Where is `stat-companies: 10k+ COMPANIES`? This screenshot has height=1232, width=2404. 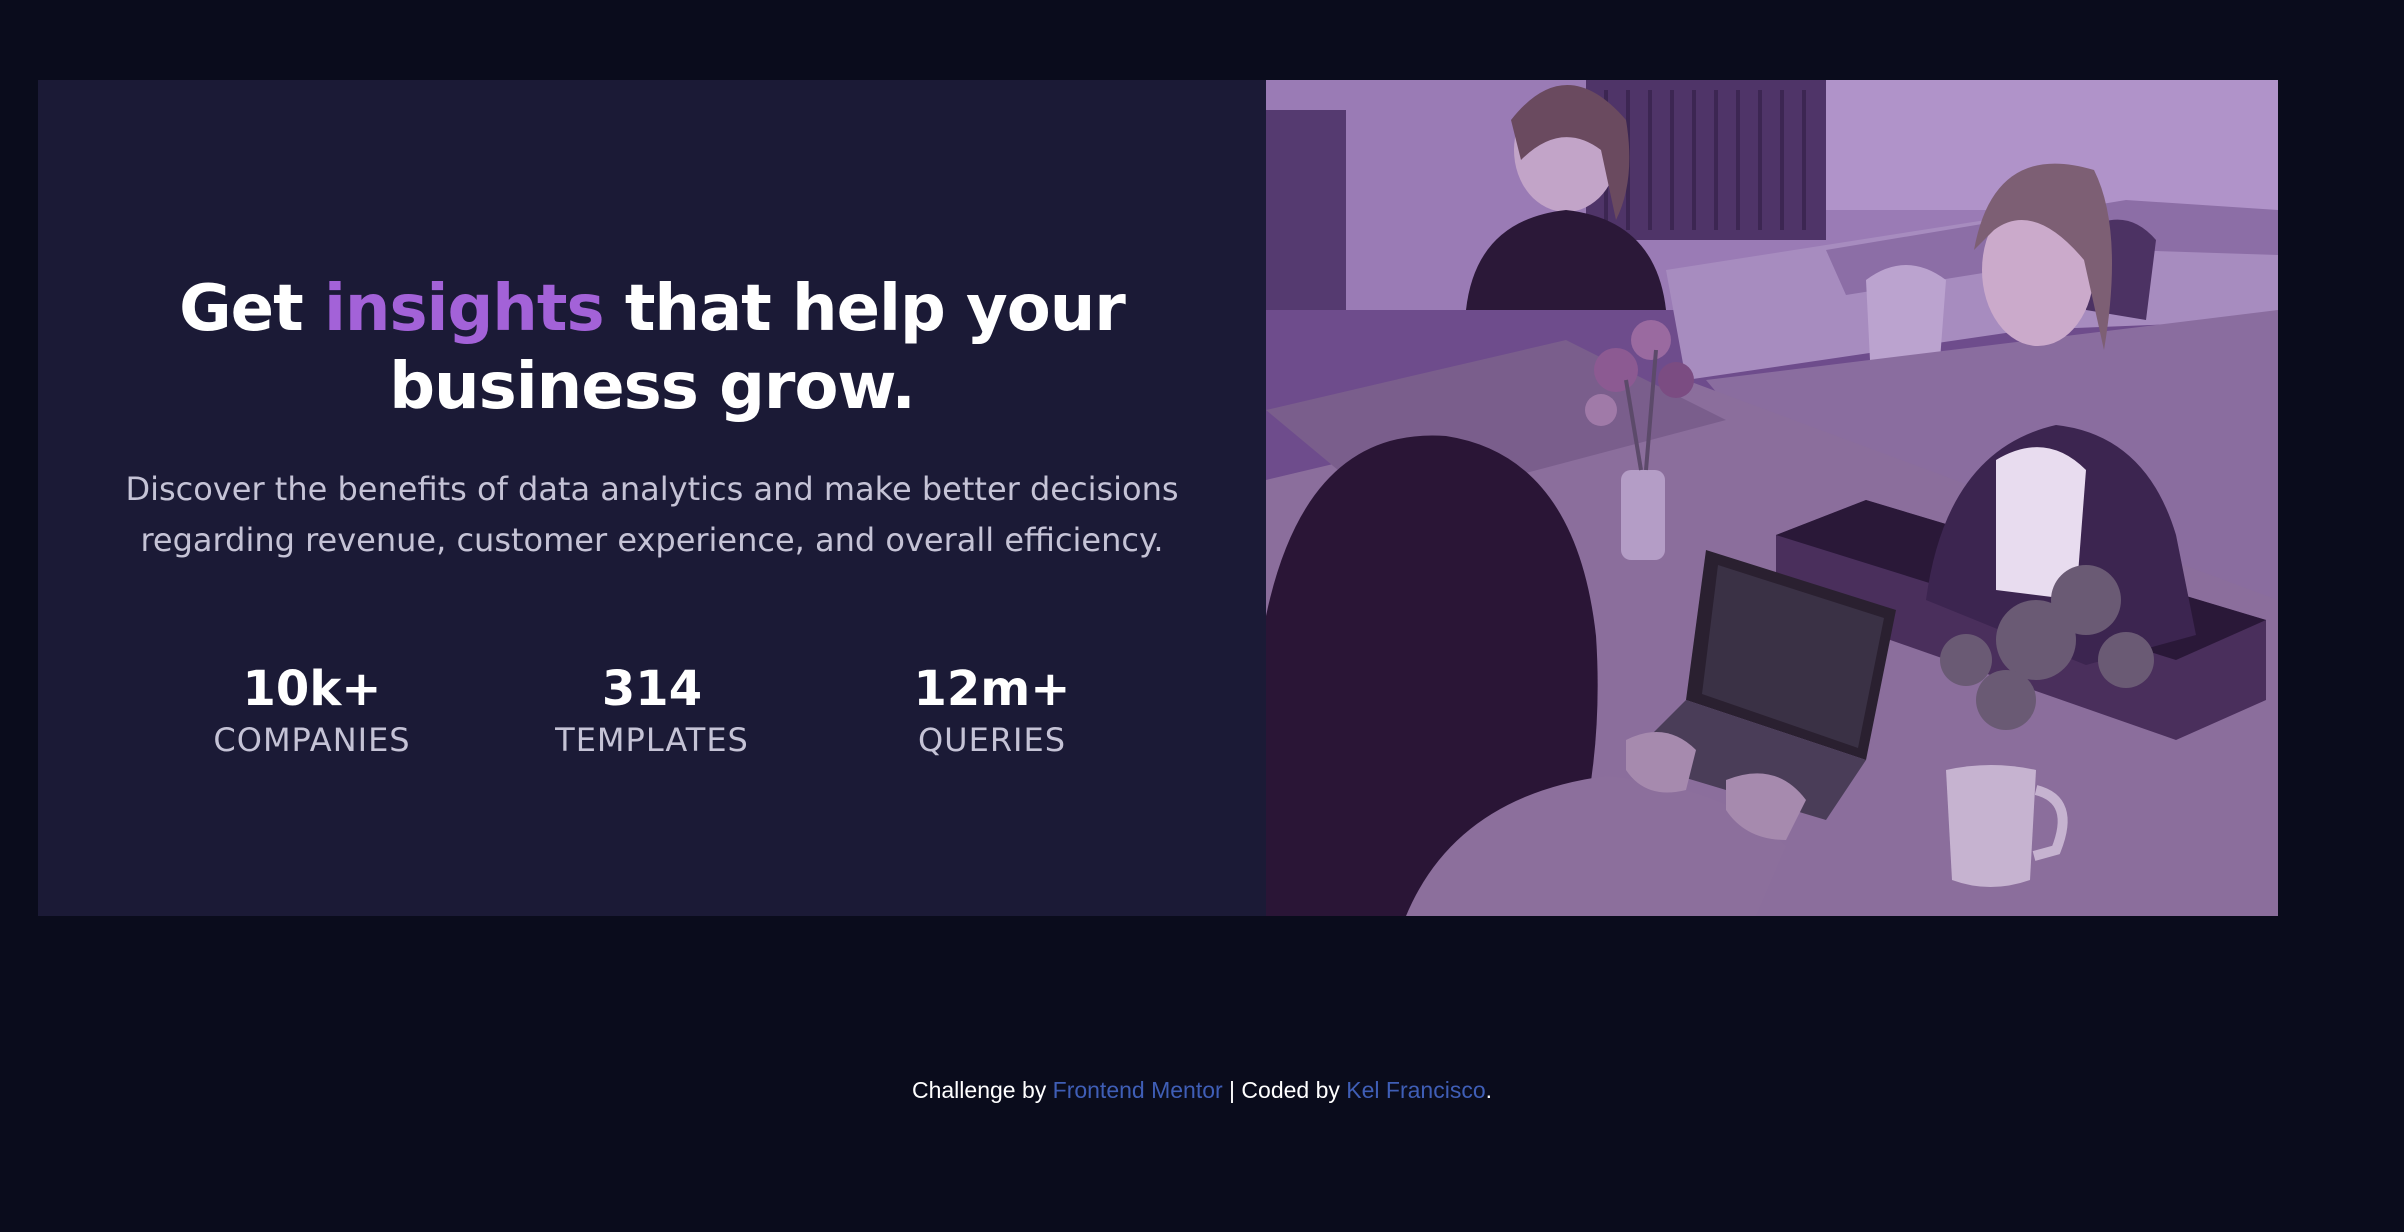
stat-companies: 10k+ COMPANIES is located at coordinates (312, 712).